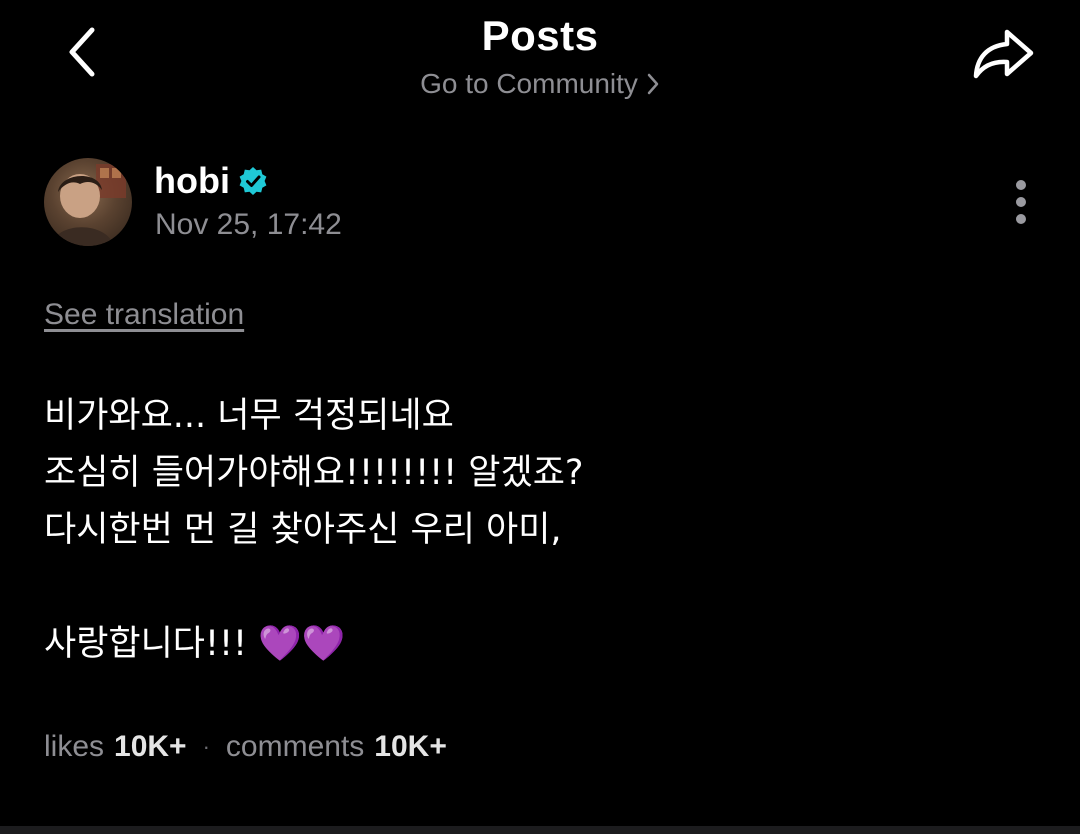  What do you see at coordinates (74, 746) in the screenshot?
I see `likes-label: likes` at bounding box center [74, 746].